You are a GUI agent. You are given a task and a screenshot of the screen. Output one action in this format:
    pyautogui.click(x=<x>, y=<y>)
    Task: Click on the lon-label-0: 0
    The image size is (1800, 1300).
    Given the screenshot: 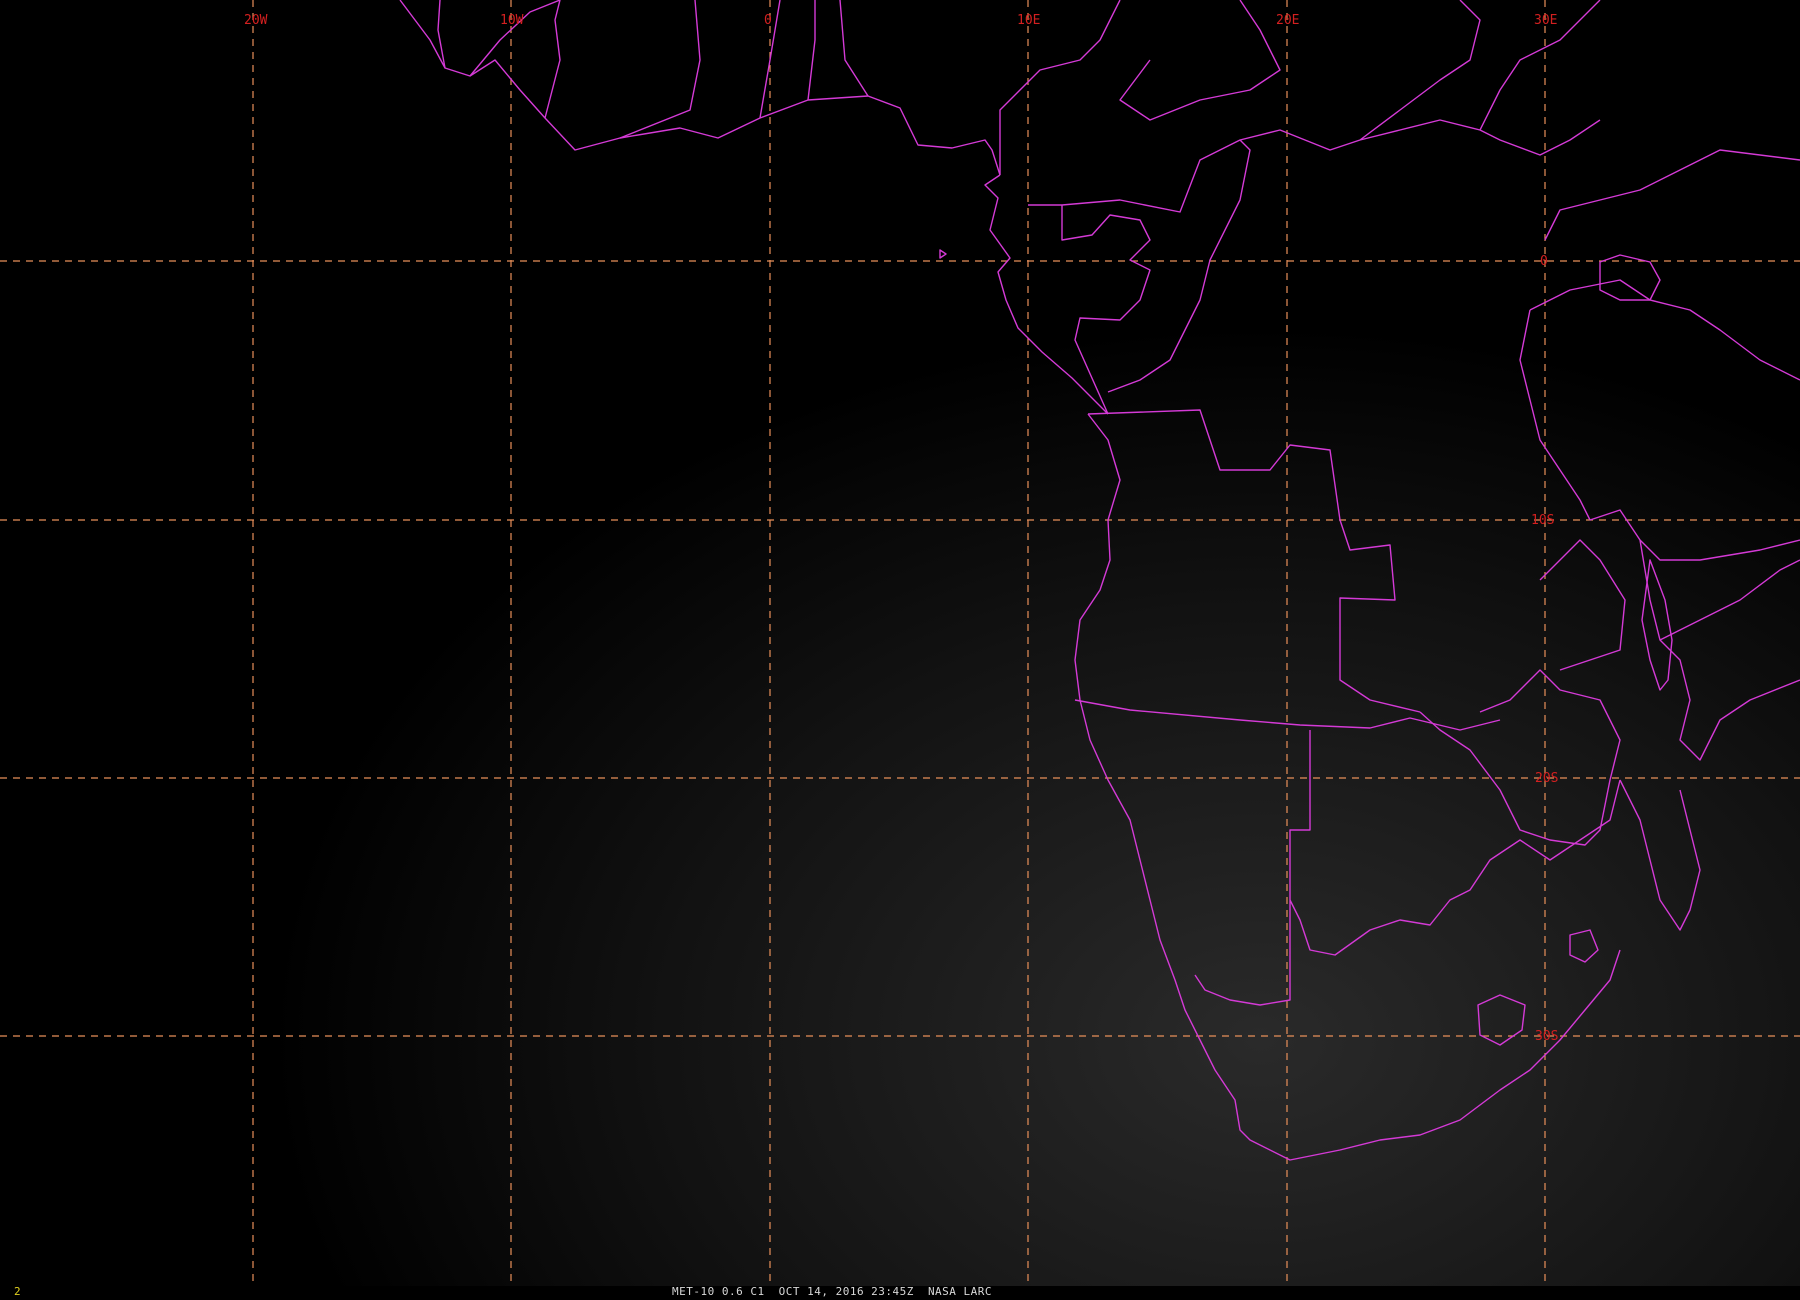 What is the action you would take?
    pyautogui.click(x=768, y=20)
    